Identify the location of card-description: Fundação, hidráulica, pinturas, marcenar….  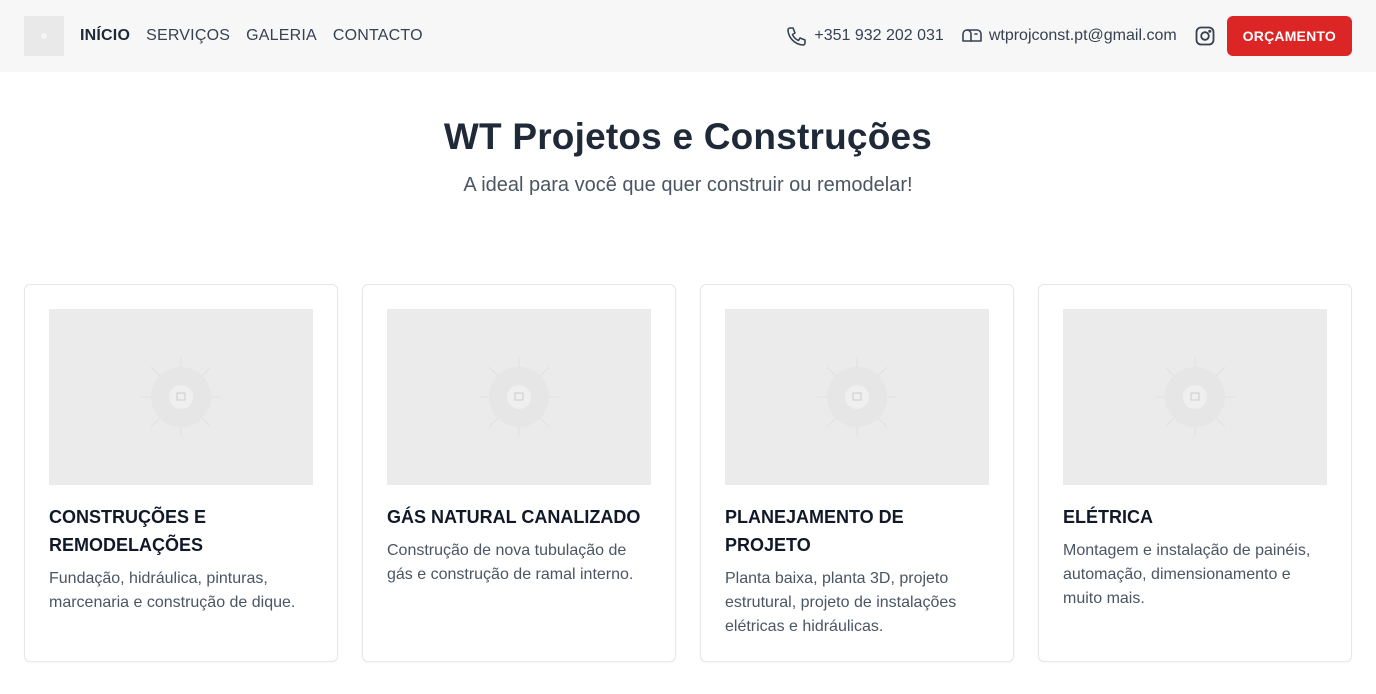
(172, 590).